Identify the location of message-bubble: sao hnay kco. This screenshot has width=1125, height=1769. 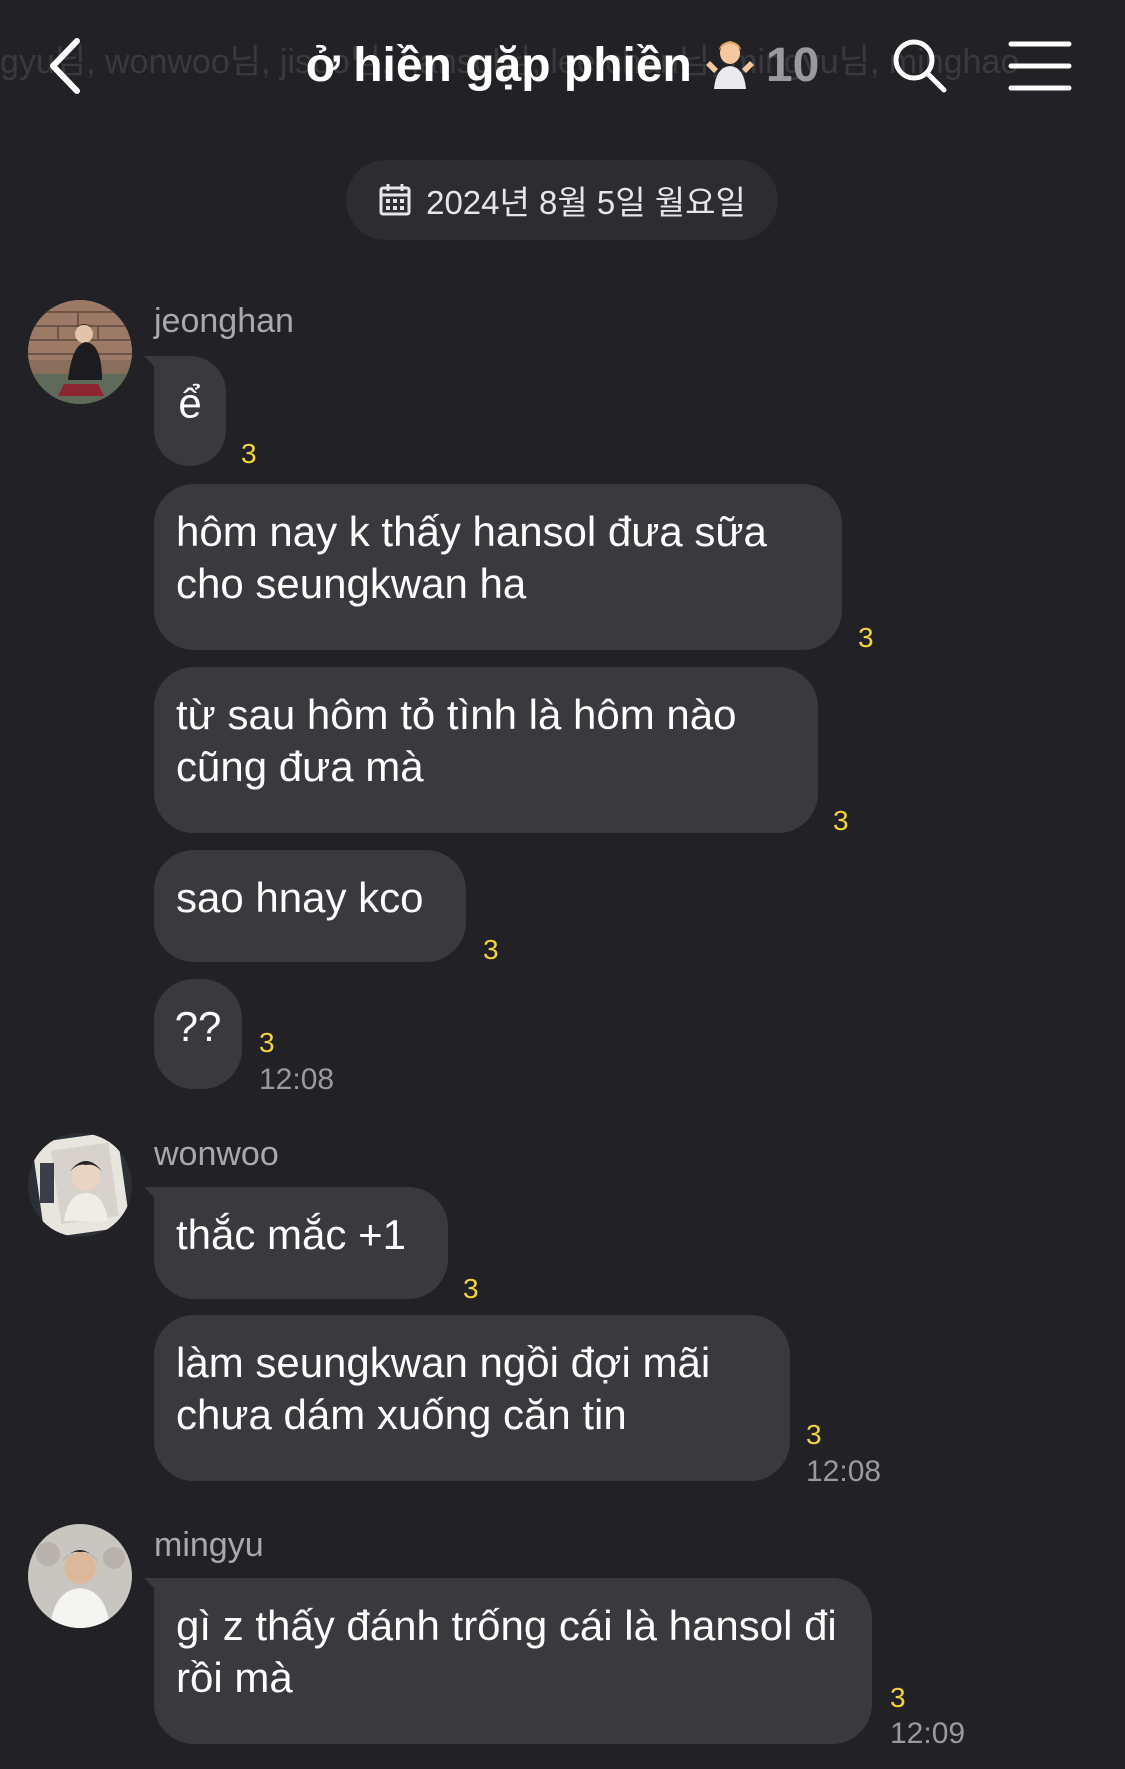
(310, 906).